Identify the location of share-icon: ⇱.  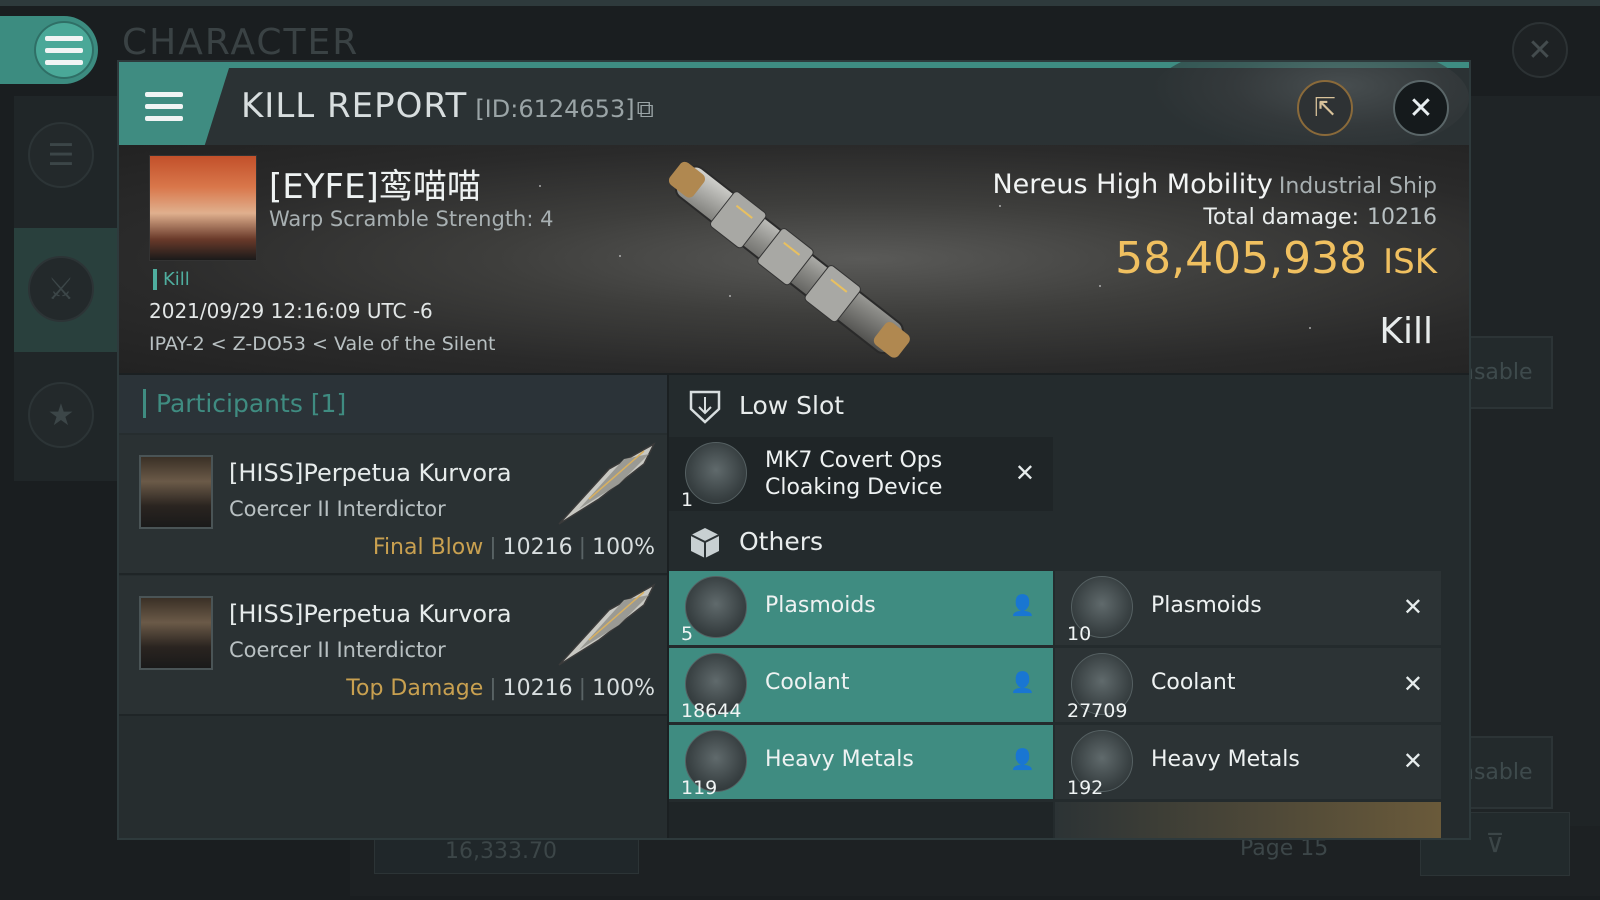
(1325, 108).